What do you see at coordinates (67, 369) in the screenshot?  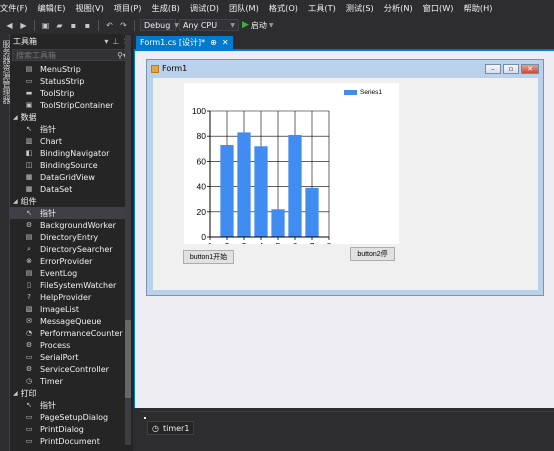 I see `toolbox-item: ⚙ ServiceController` at bounding box center [67, 369].